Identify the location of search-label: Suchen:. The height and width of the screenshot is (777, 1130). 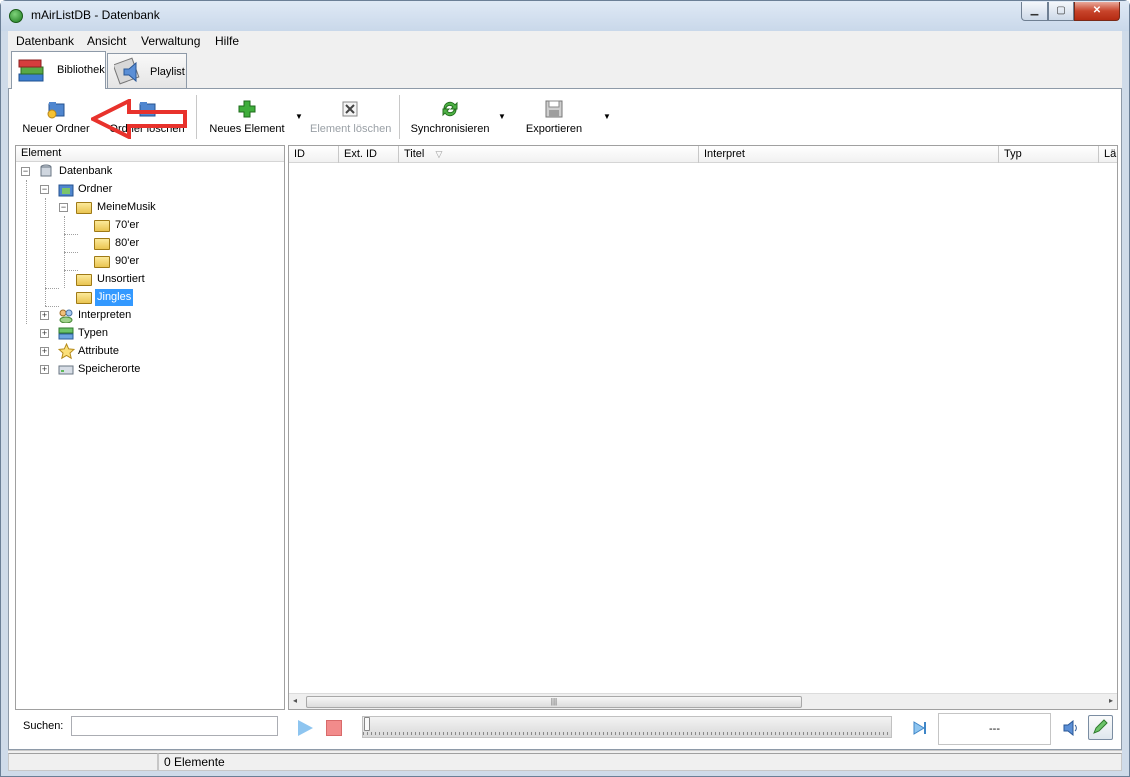
(43, 726).